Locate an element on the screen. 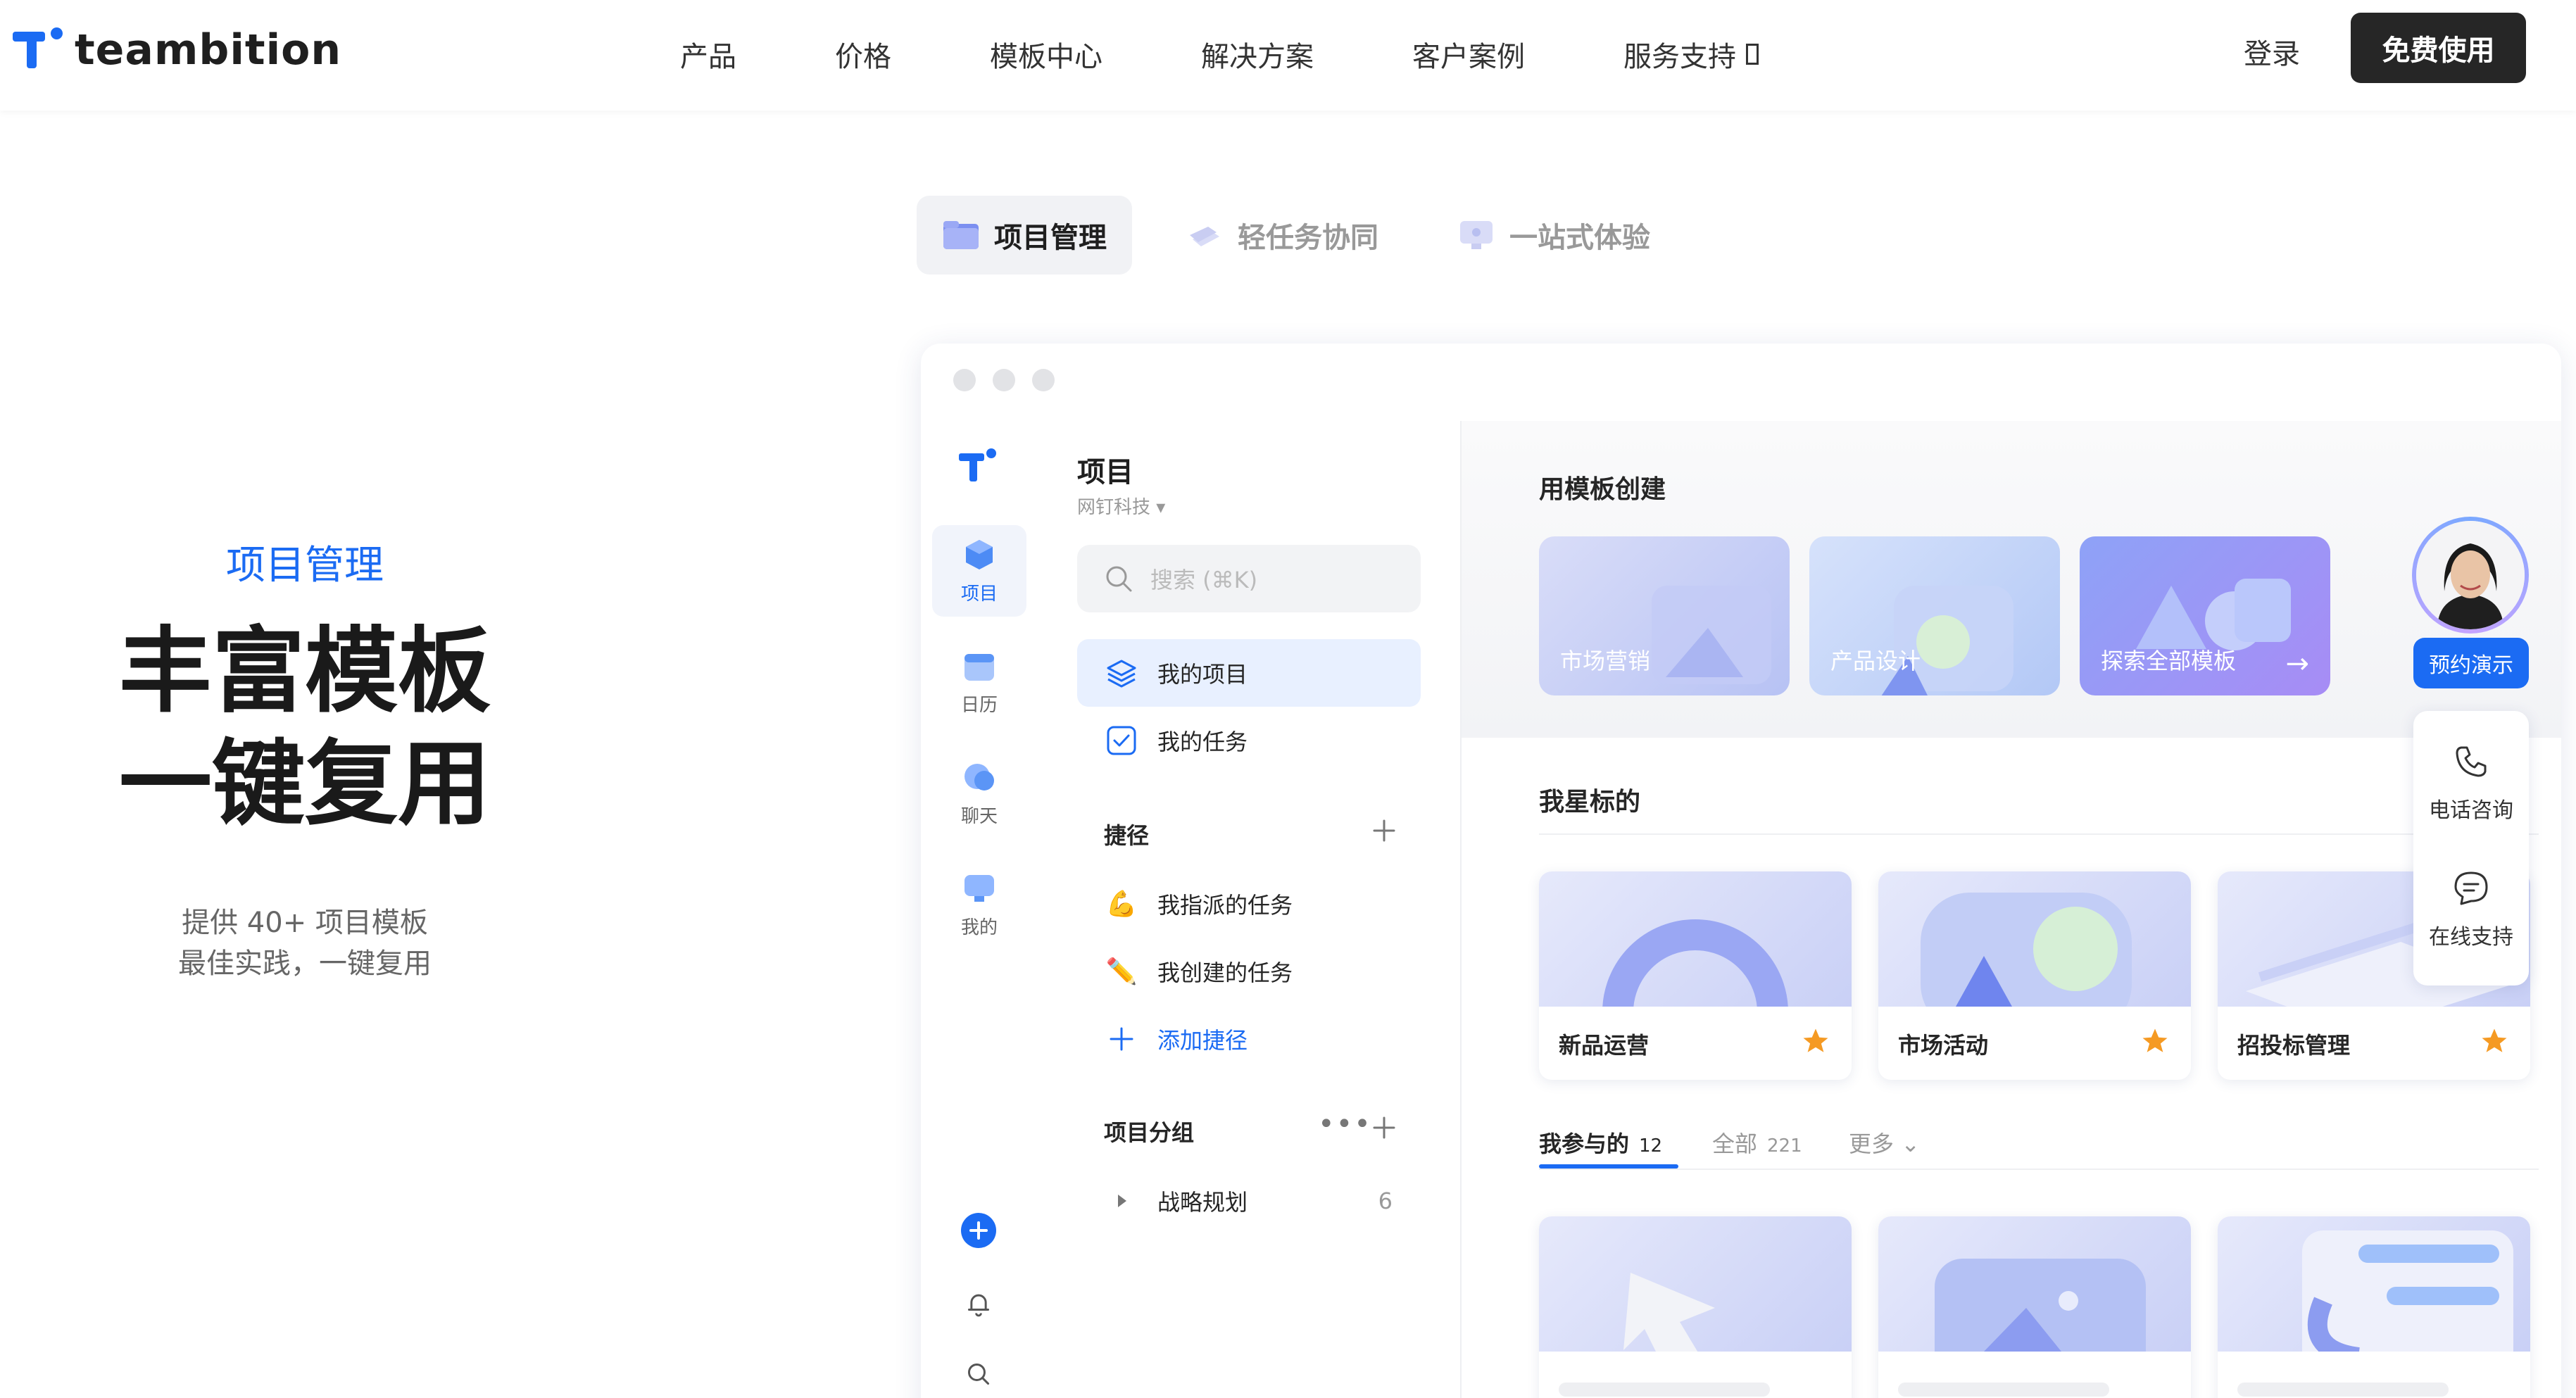 This screenshot has height=1398, width=2576. template-section-title: 用模板创建 is located at coordinates (1603, 490).